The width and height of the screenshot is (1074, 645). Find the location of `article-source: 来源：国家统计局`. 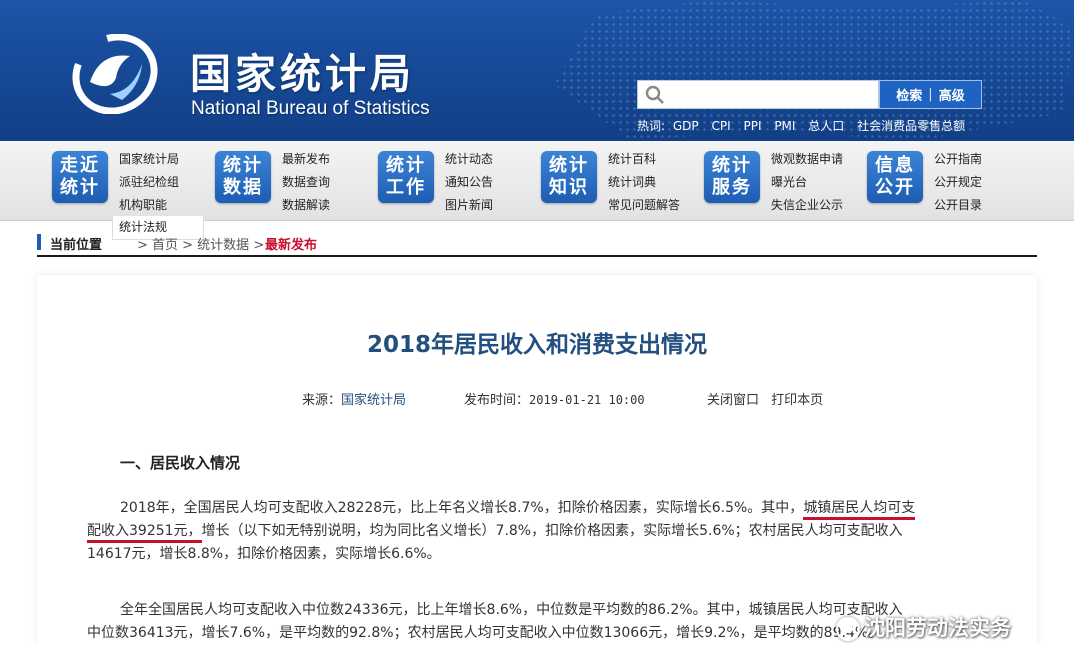

article-source: 来源：国家统计局 is located at coordinates (354, 398).